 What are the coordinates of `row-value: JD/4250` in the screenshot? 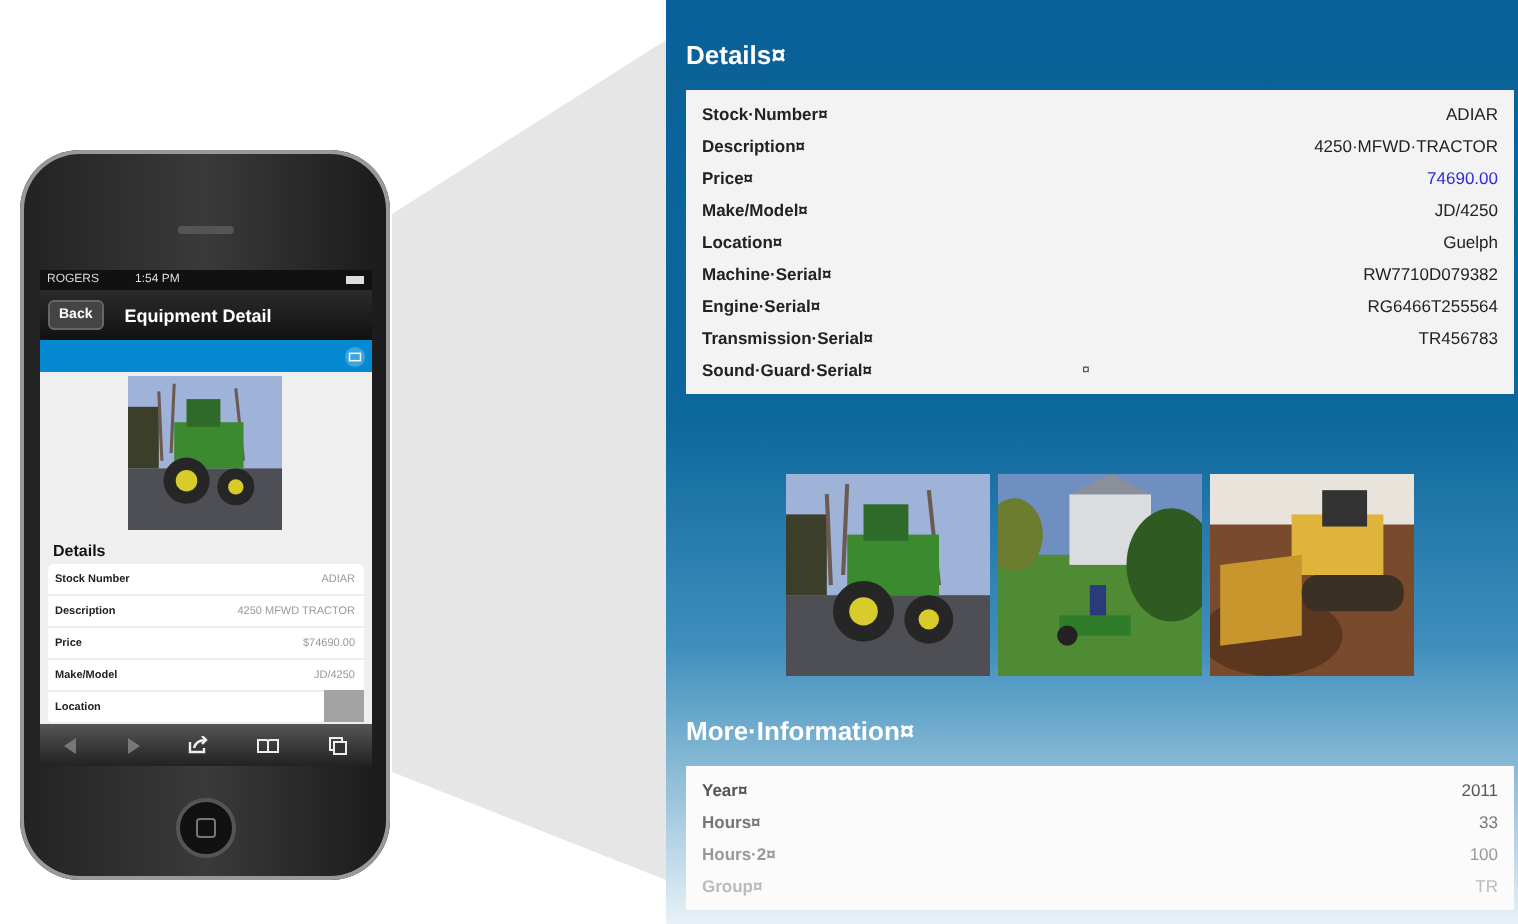 It's located at (1466, 210).